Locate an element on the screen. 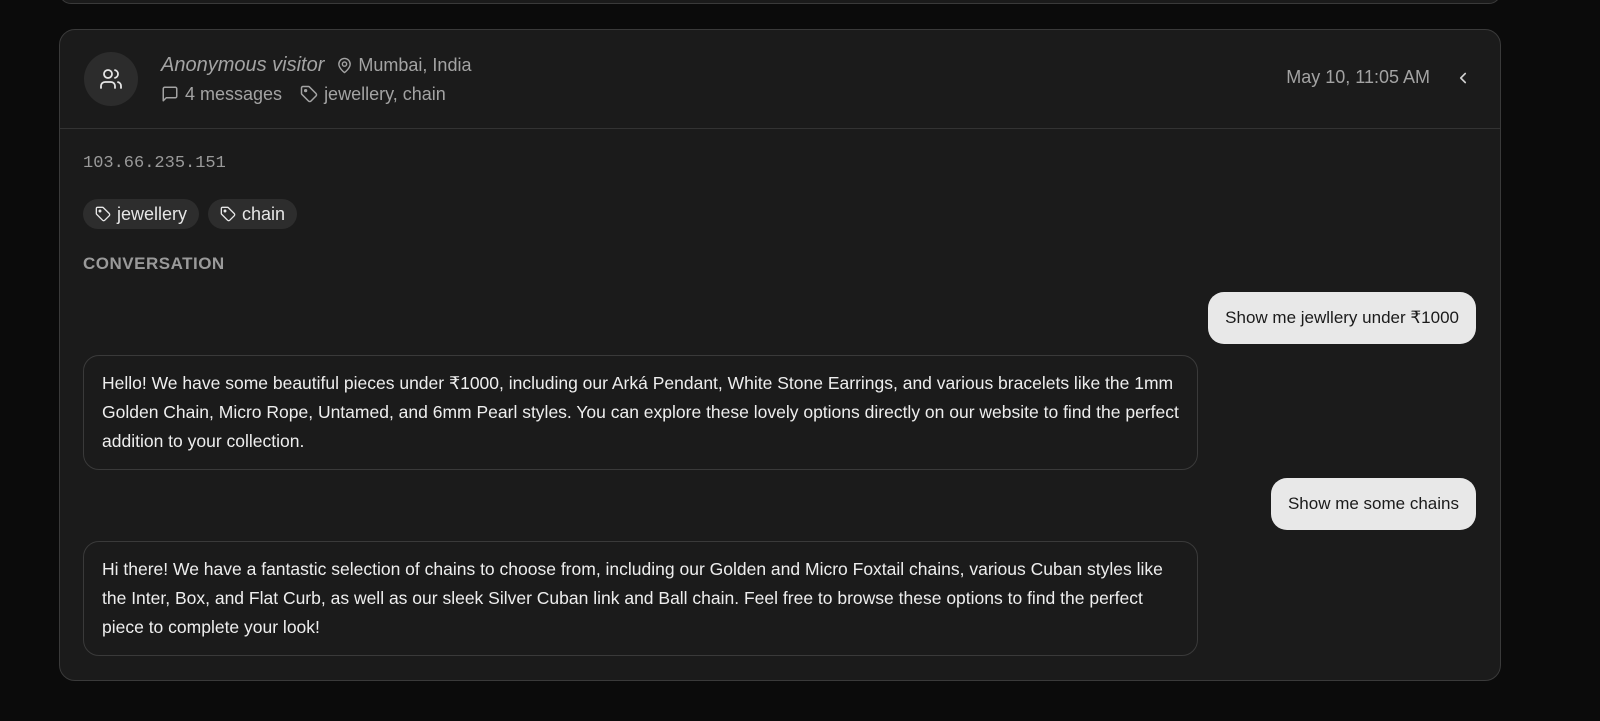  visitor-ip: 103.66.235.151 is located at coordinates (154, 163).